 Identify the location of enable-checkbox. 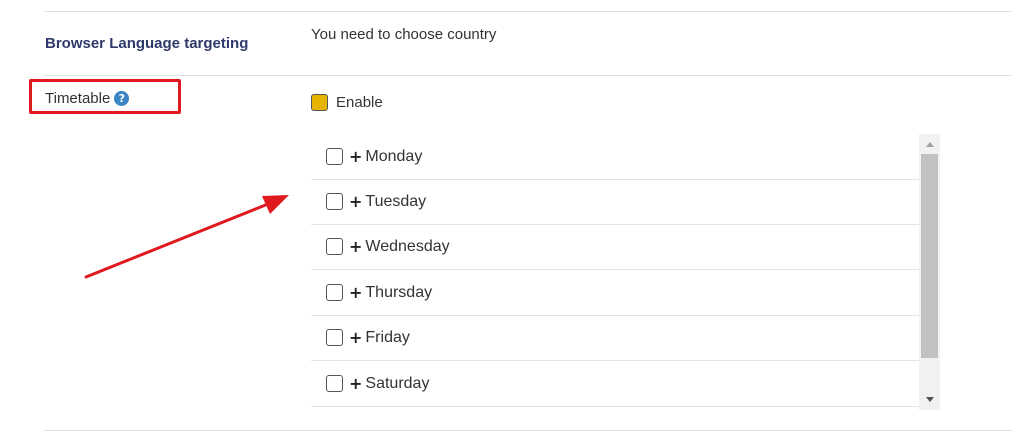
(319, 102).